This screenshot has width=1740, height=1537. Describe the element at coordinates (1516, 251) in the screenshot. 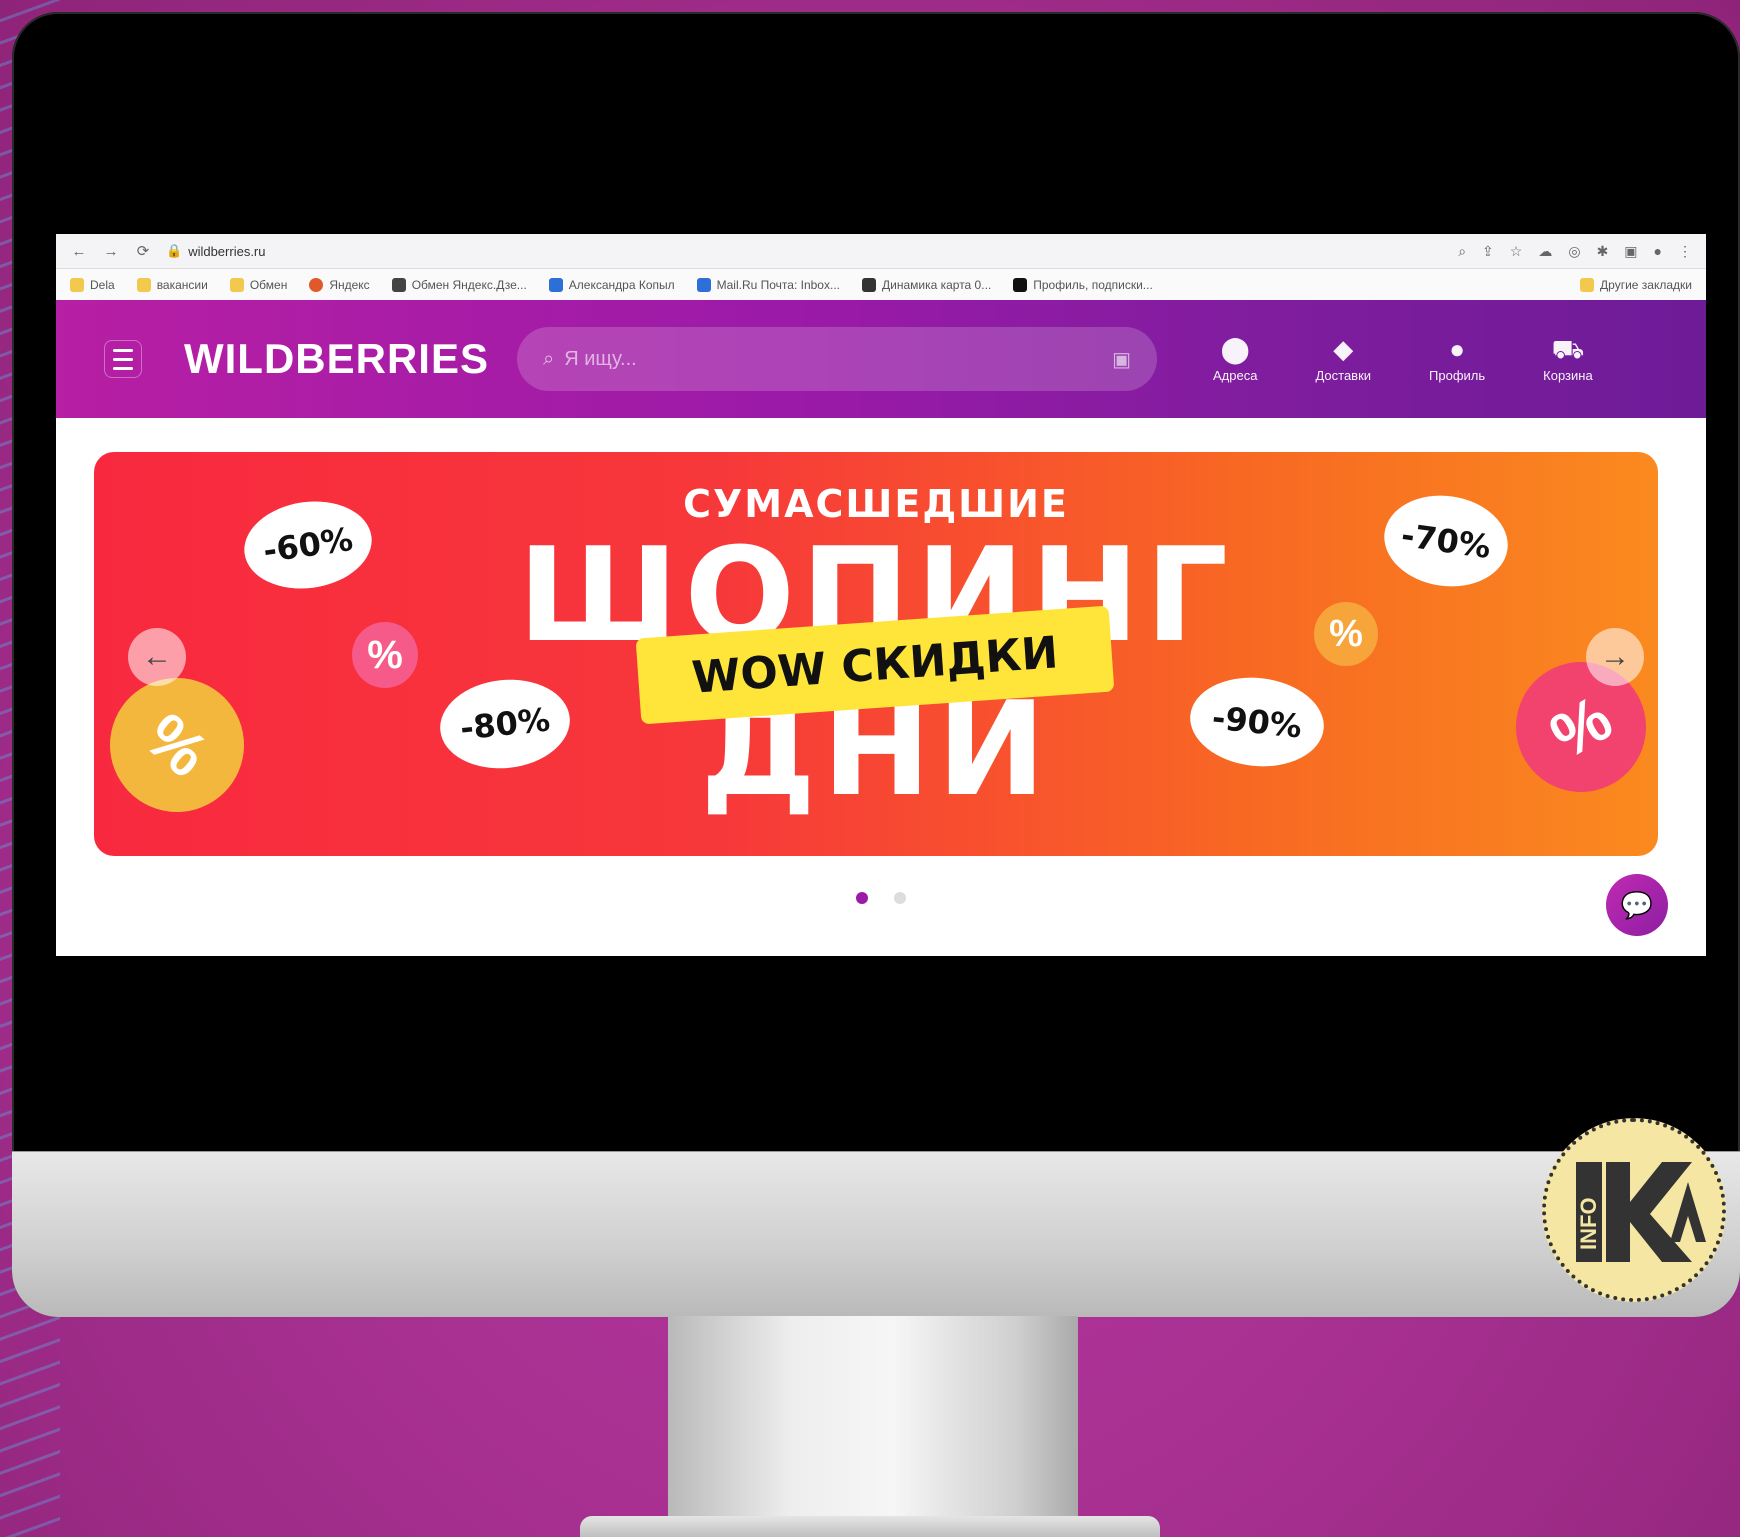

I see `star-icon: ☆` at that location.